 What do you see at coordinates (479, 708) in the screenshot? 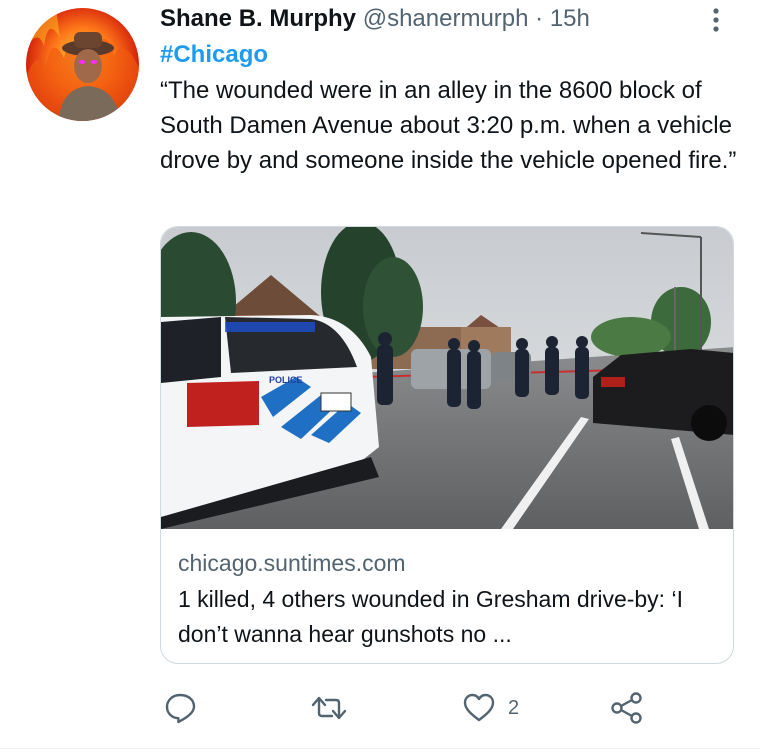
I see `heart-icon` at bounding box center [479, 708].